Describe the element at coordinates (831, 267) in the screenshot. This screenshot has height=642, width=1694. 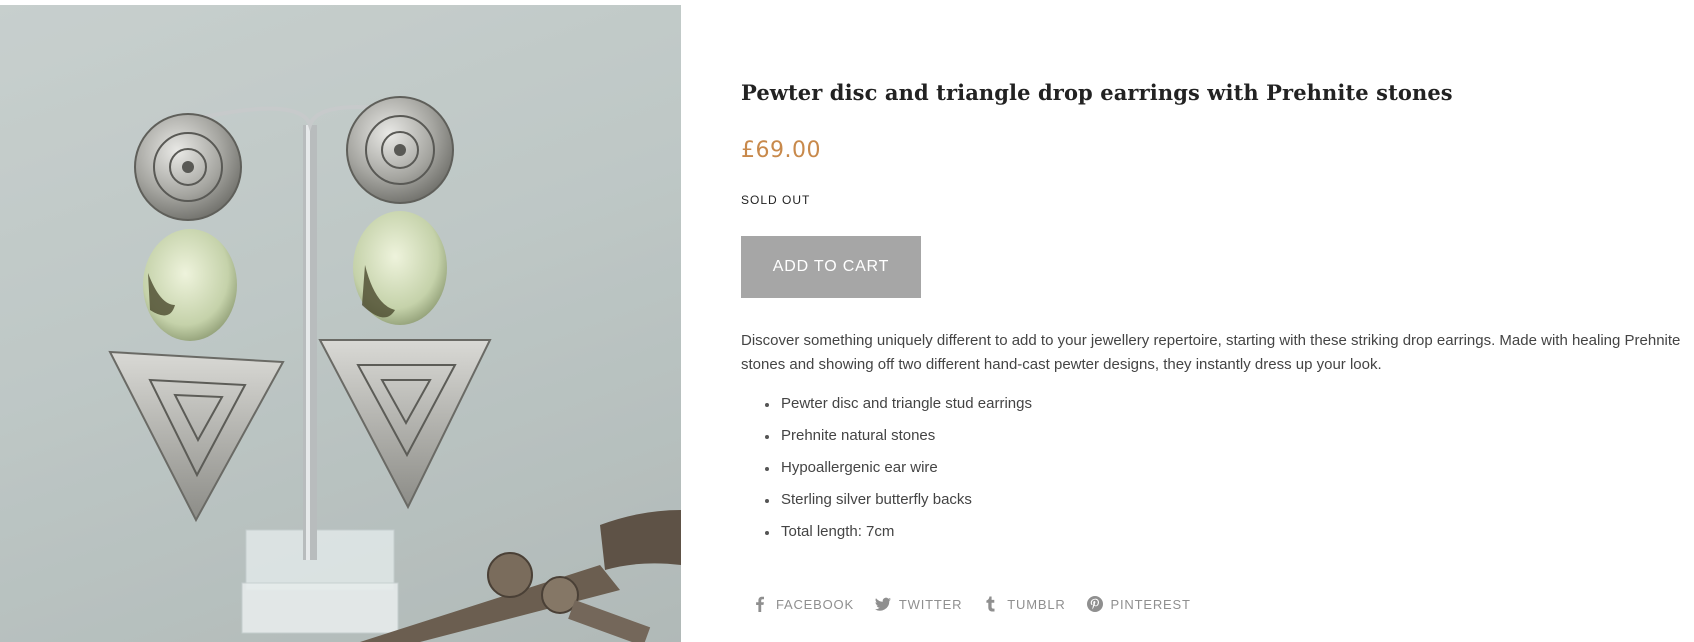
I see `add-to-cart-button: ADD TO CART` at that location.